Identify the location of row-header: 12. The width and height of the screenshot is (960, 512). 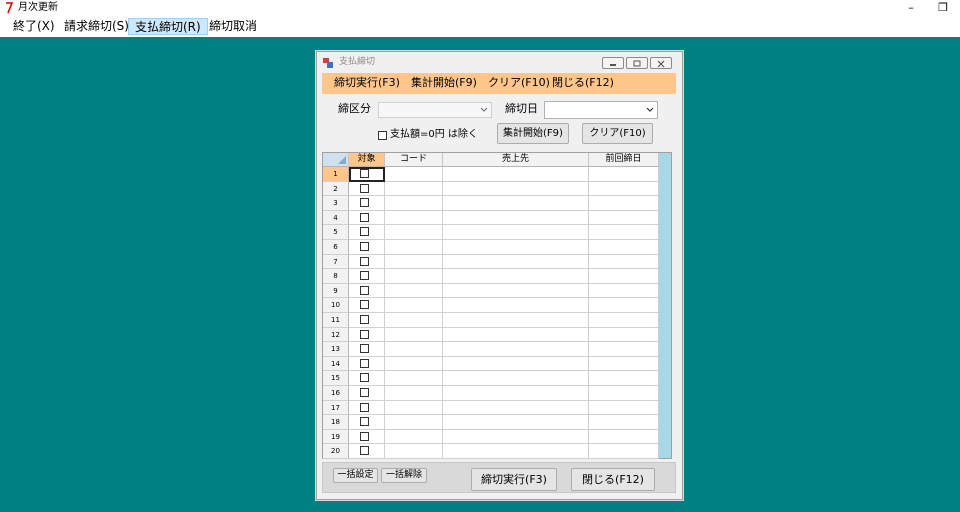
(336, 335).